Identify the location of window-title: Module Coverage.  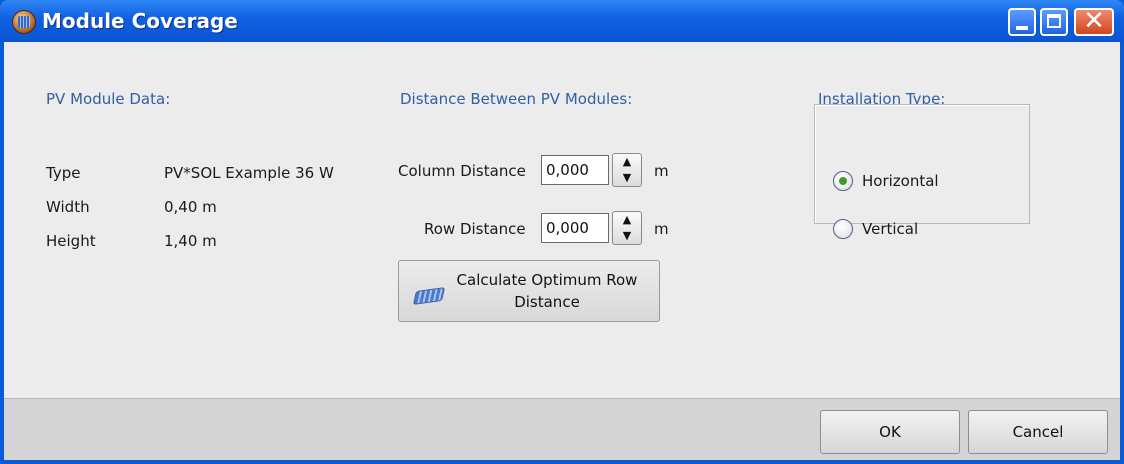
(140, 21).